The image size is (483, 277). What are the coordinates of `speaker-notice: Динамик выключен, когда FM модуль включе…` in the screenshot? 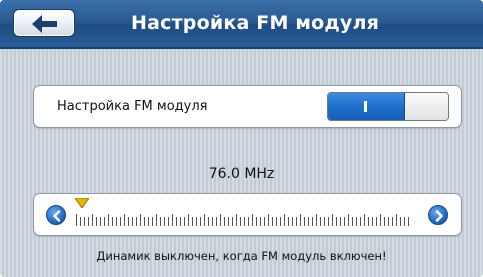 It's located at (241, 256).